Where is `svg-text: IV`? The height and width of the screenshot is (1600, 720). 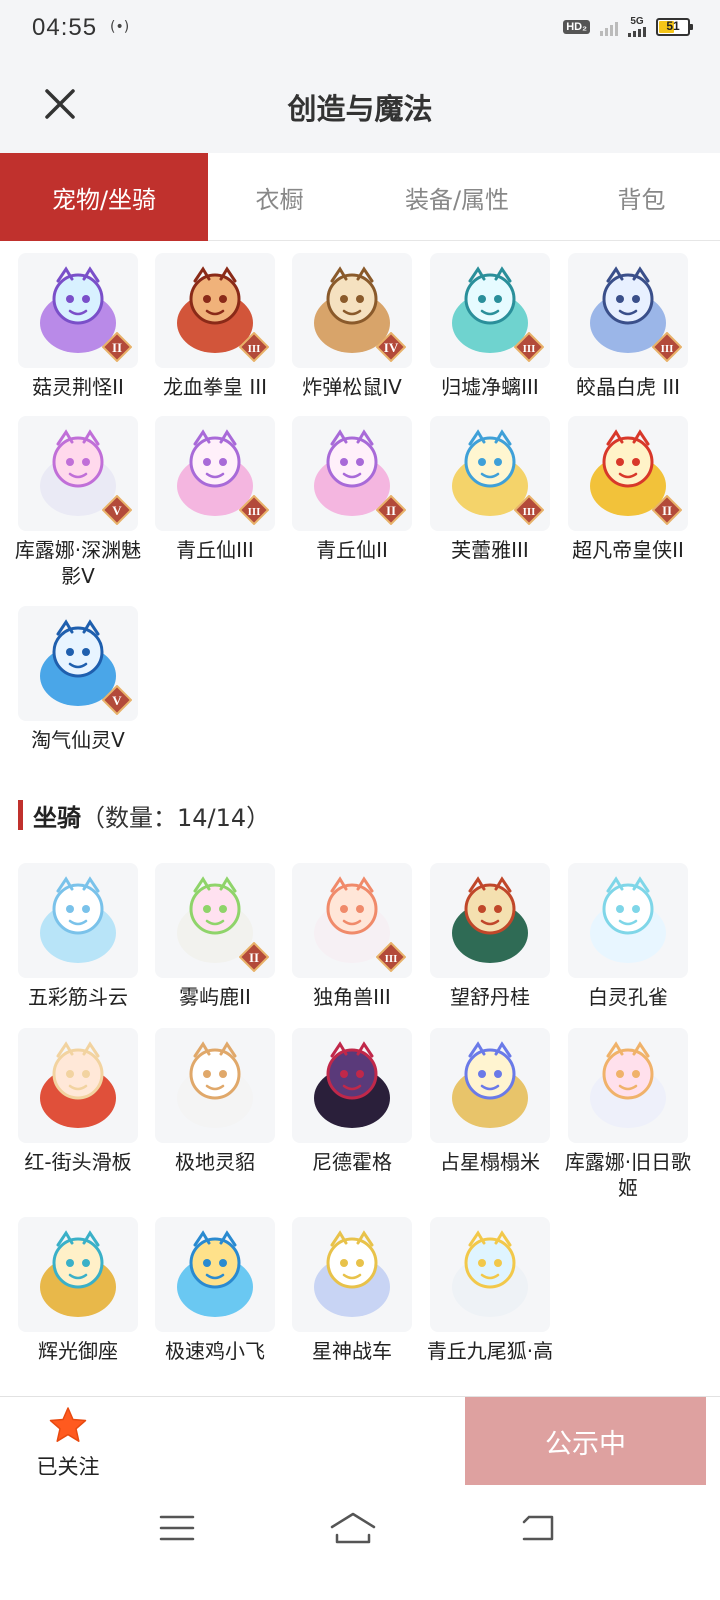
svg-text: IV is located at coordinates (391, 347).